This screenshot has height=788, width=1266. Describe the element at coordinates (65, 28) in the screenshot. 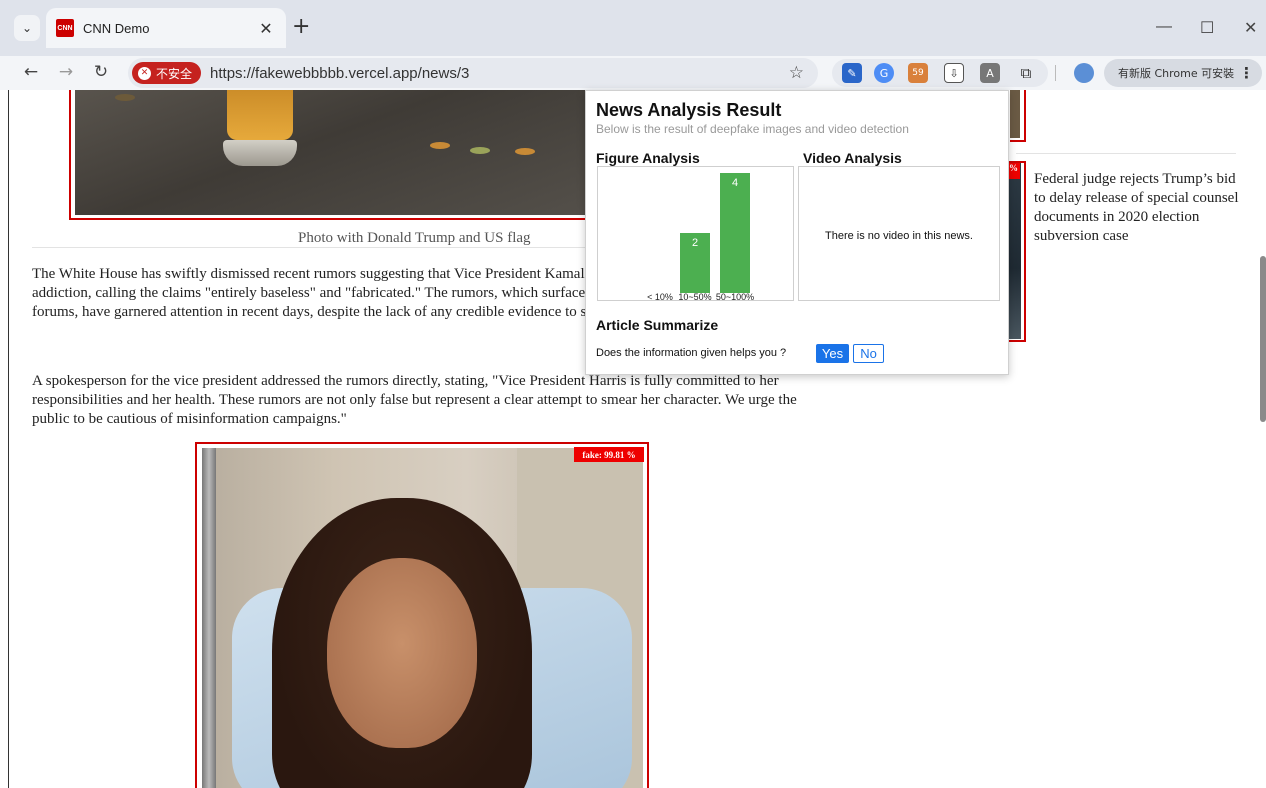

I see `cnn-favicon-icon: CNN` at that location.